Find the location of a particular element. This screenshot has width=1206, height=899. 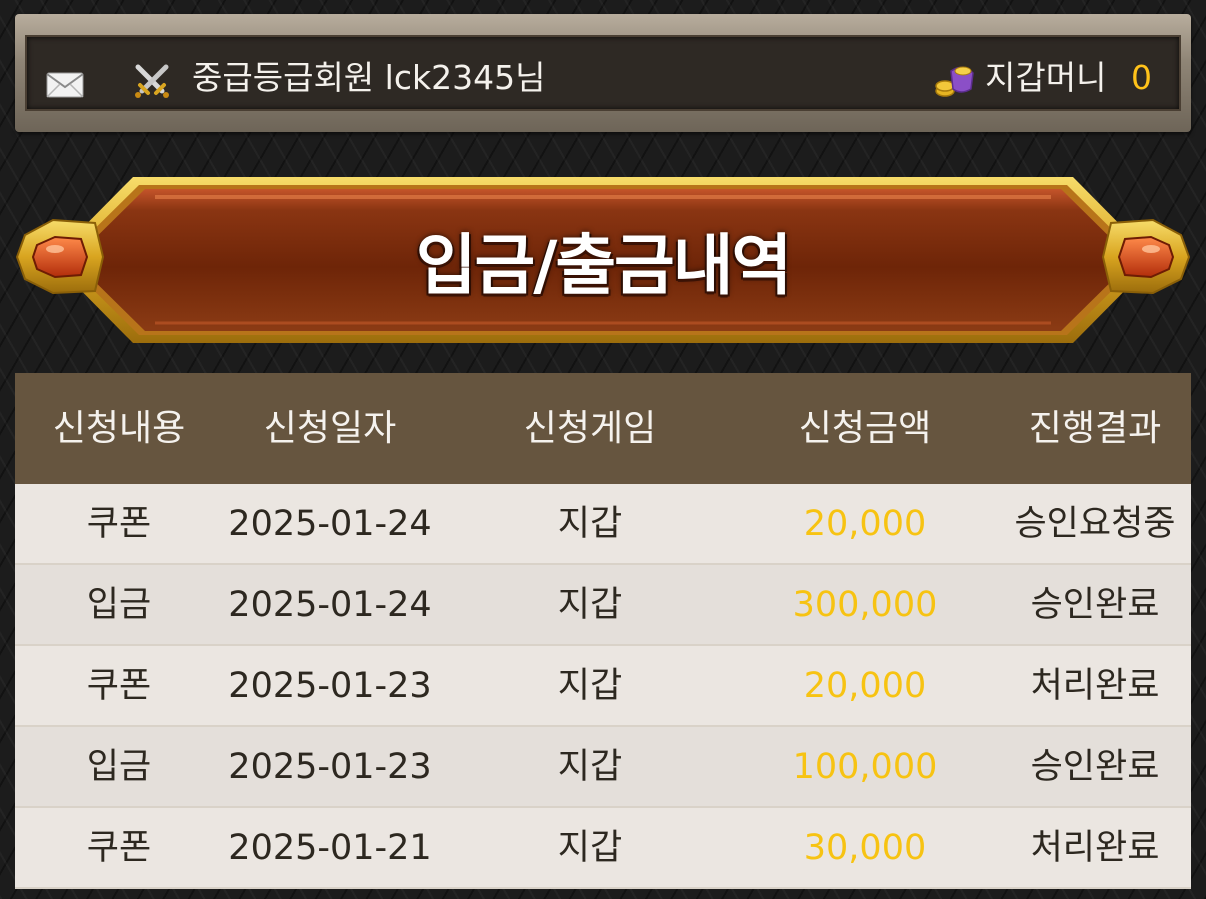

wallet-label: 지갑머니 is located at coordinates (1046, 77).